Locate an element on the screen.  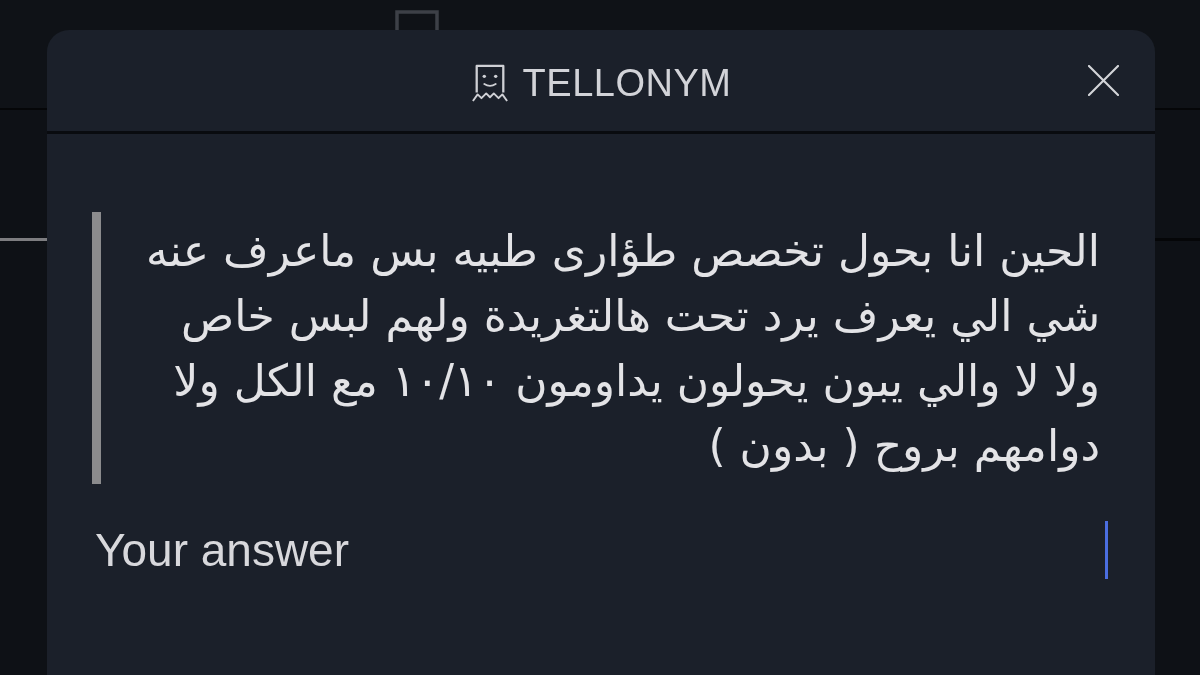
brand-name: TELLONYM is located at coordinates (627, 82).